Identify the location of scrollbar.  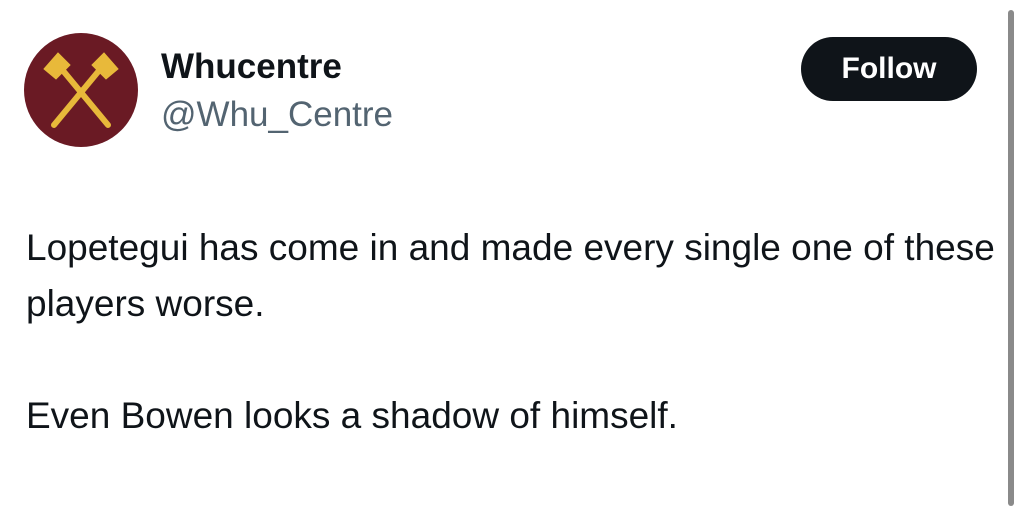
(1011, 258).